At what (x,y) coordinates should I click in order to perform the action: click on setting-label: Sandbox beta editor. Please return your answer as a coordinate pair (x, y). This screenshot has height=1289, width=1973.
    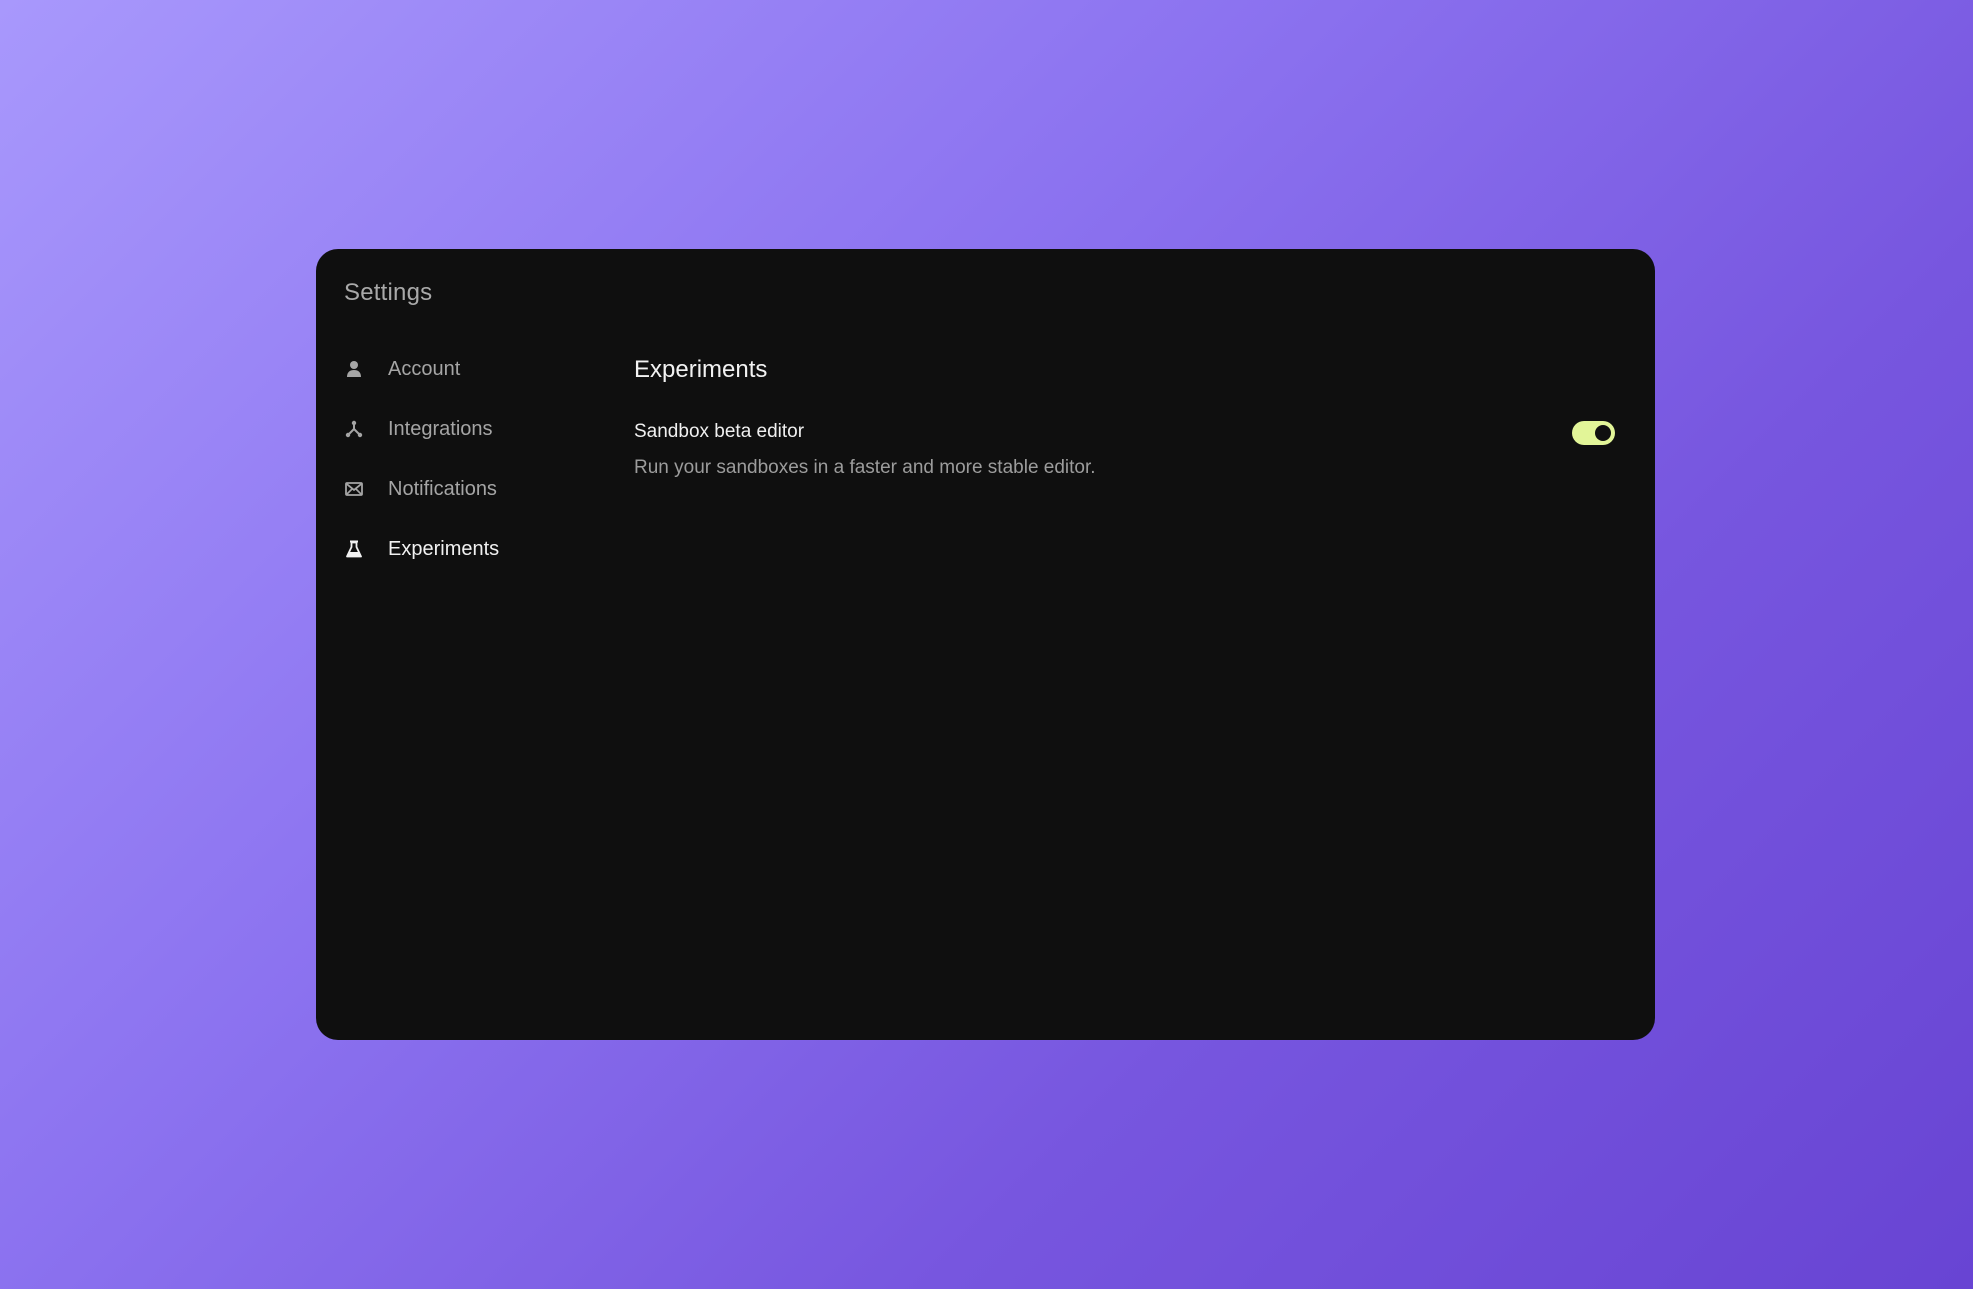
    Looking at the image, I should click on (719, 431).